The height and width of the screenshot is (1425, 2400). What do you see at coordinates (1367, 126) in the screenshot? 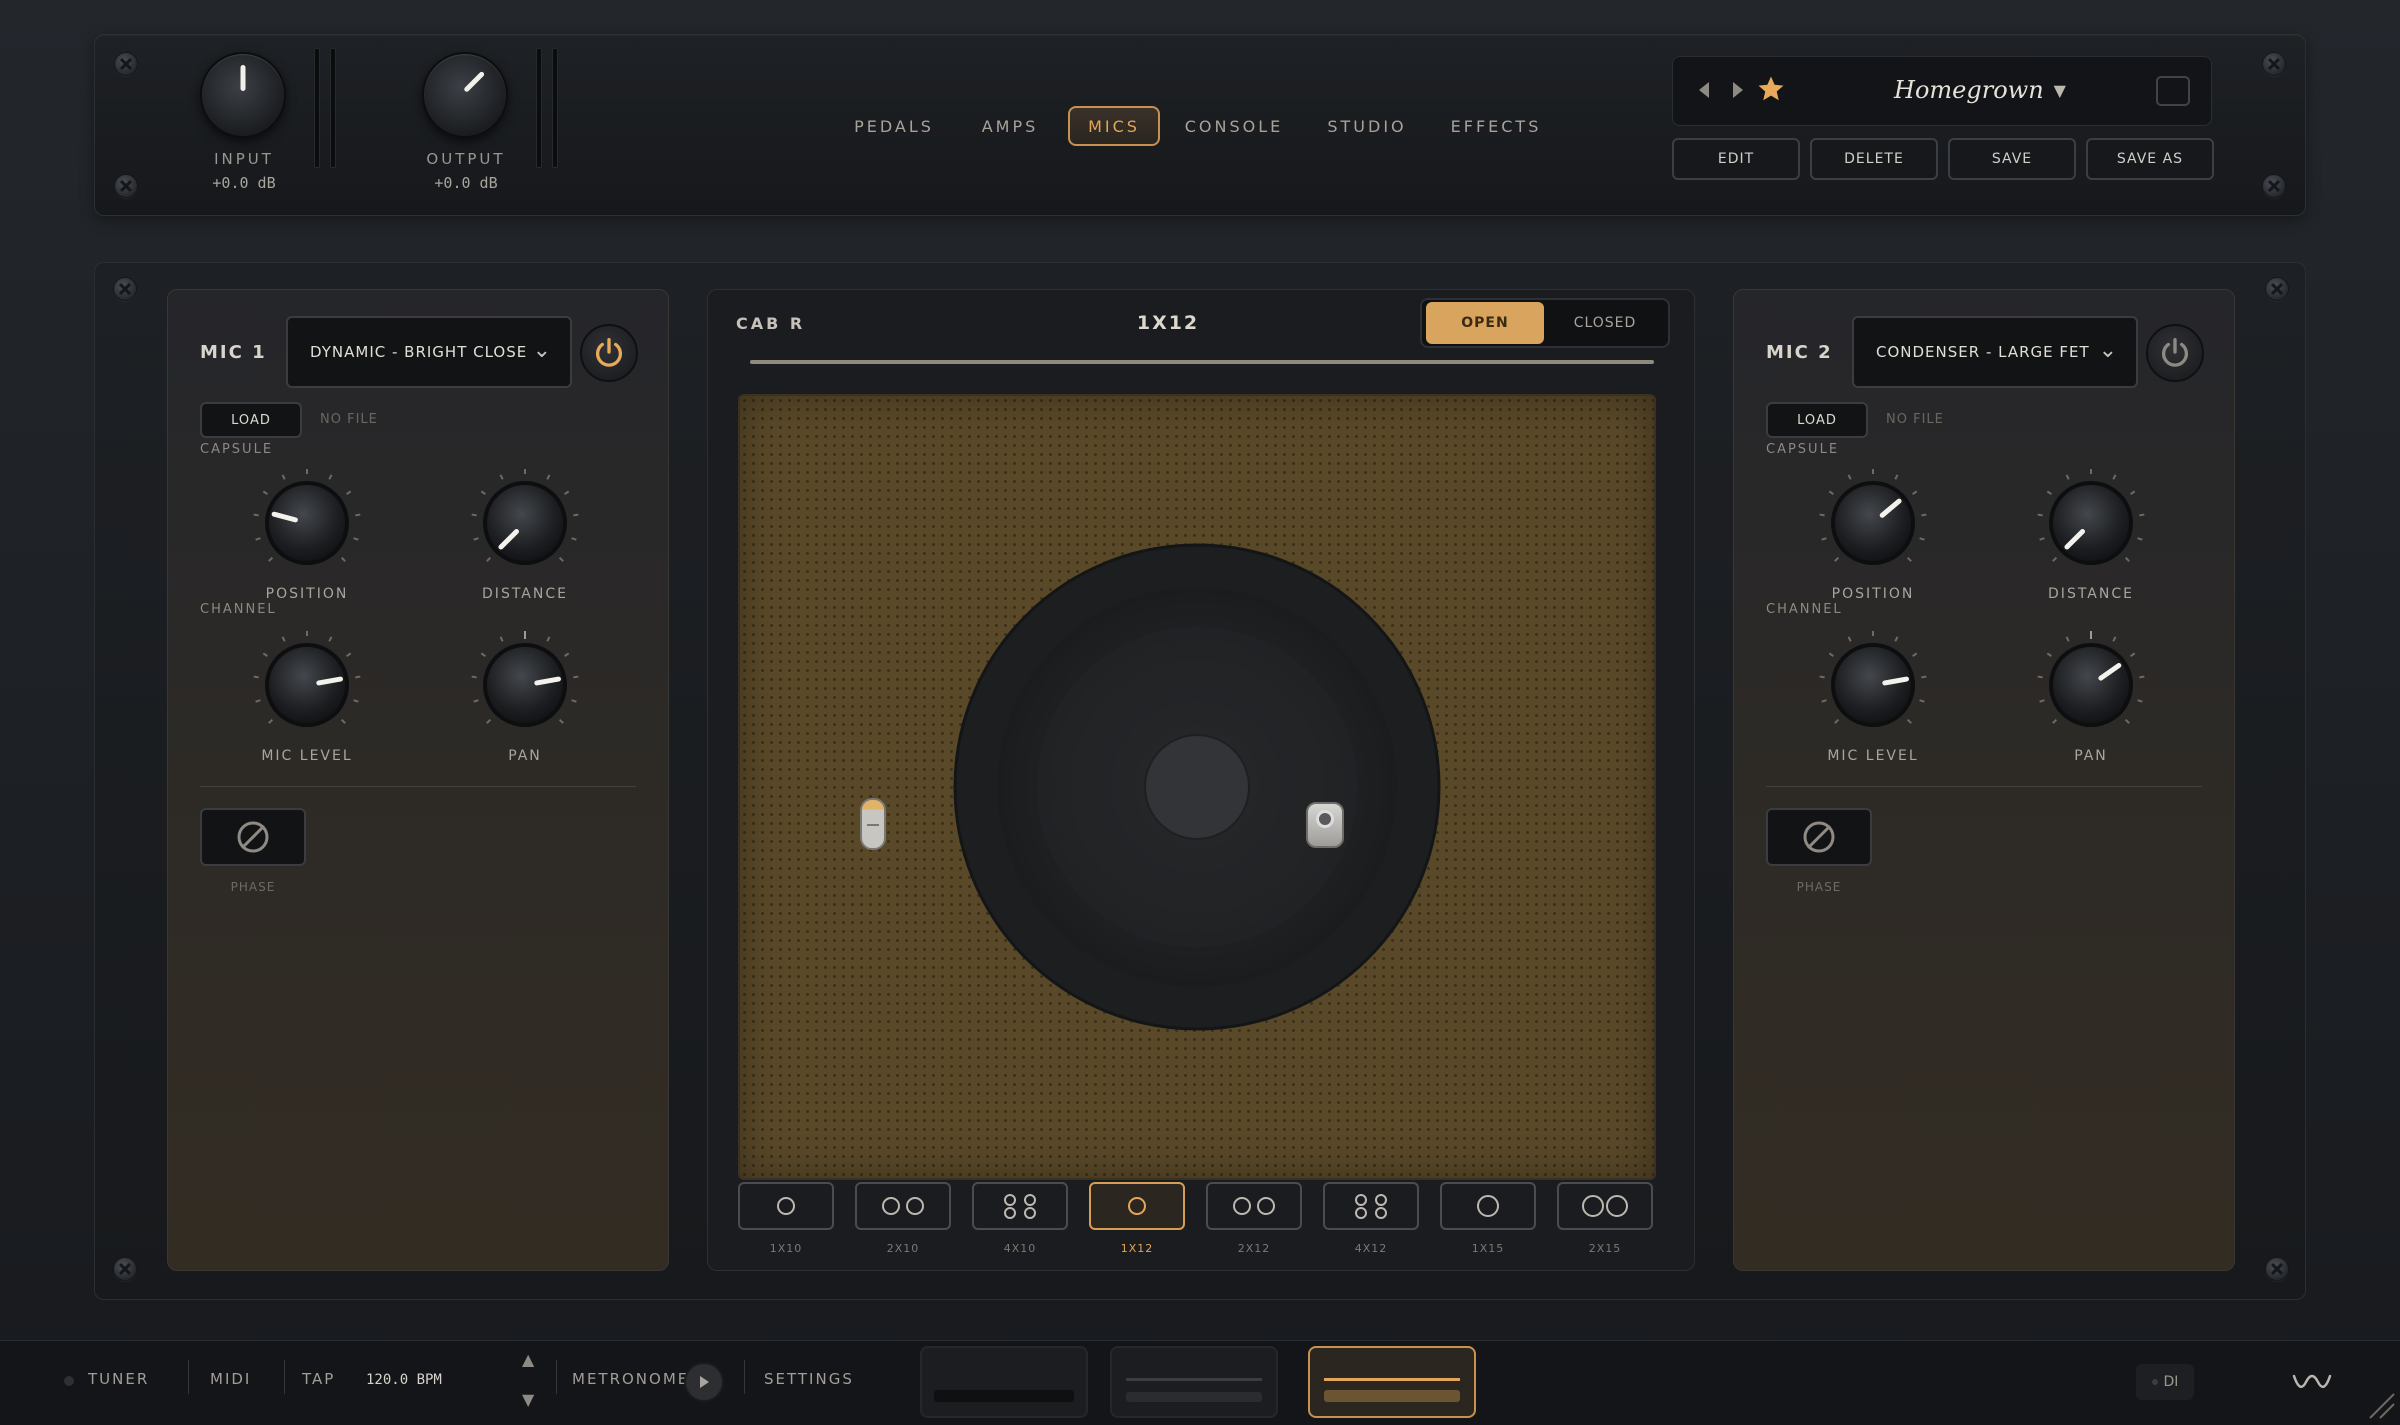
I see `tab-studio: STUDIO` at bounding box center [1367, 126].